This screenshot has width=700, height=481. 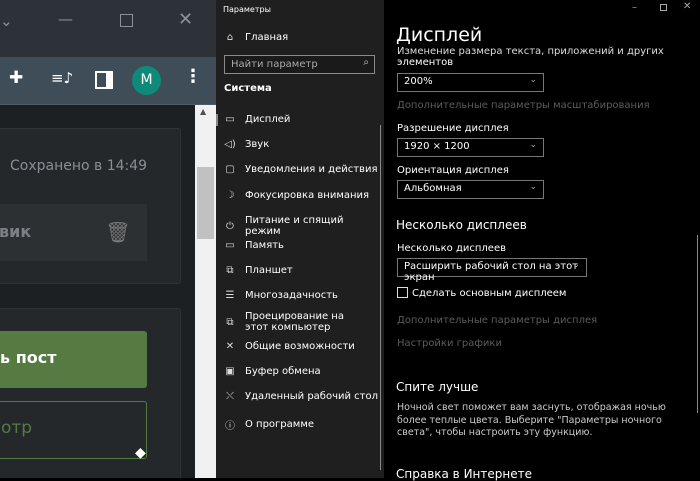 I want to click on resolution-value: 1920 × 1200, so click(x=437, y=146).